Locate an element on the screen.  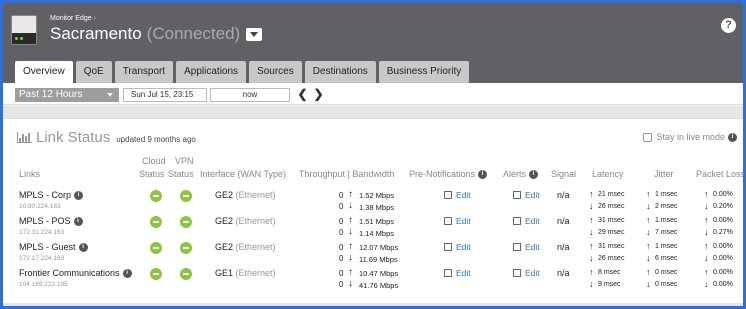
tab-transport: Transport is located at coordinates (144, 72).